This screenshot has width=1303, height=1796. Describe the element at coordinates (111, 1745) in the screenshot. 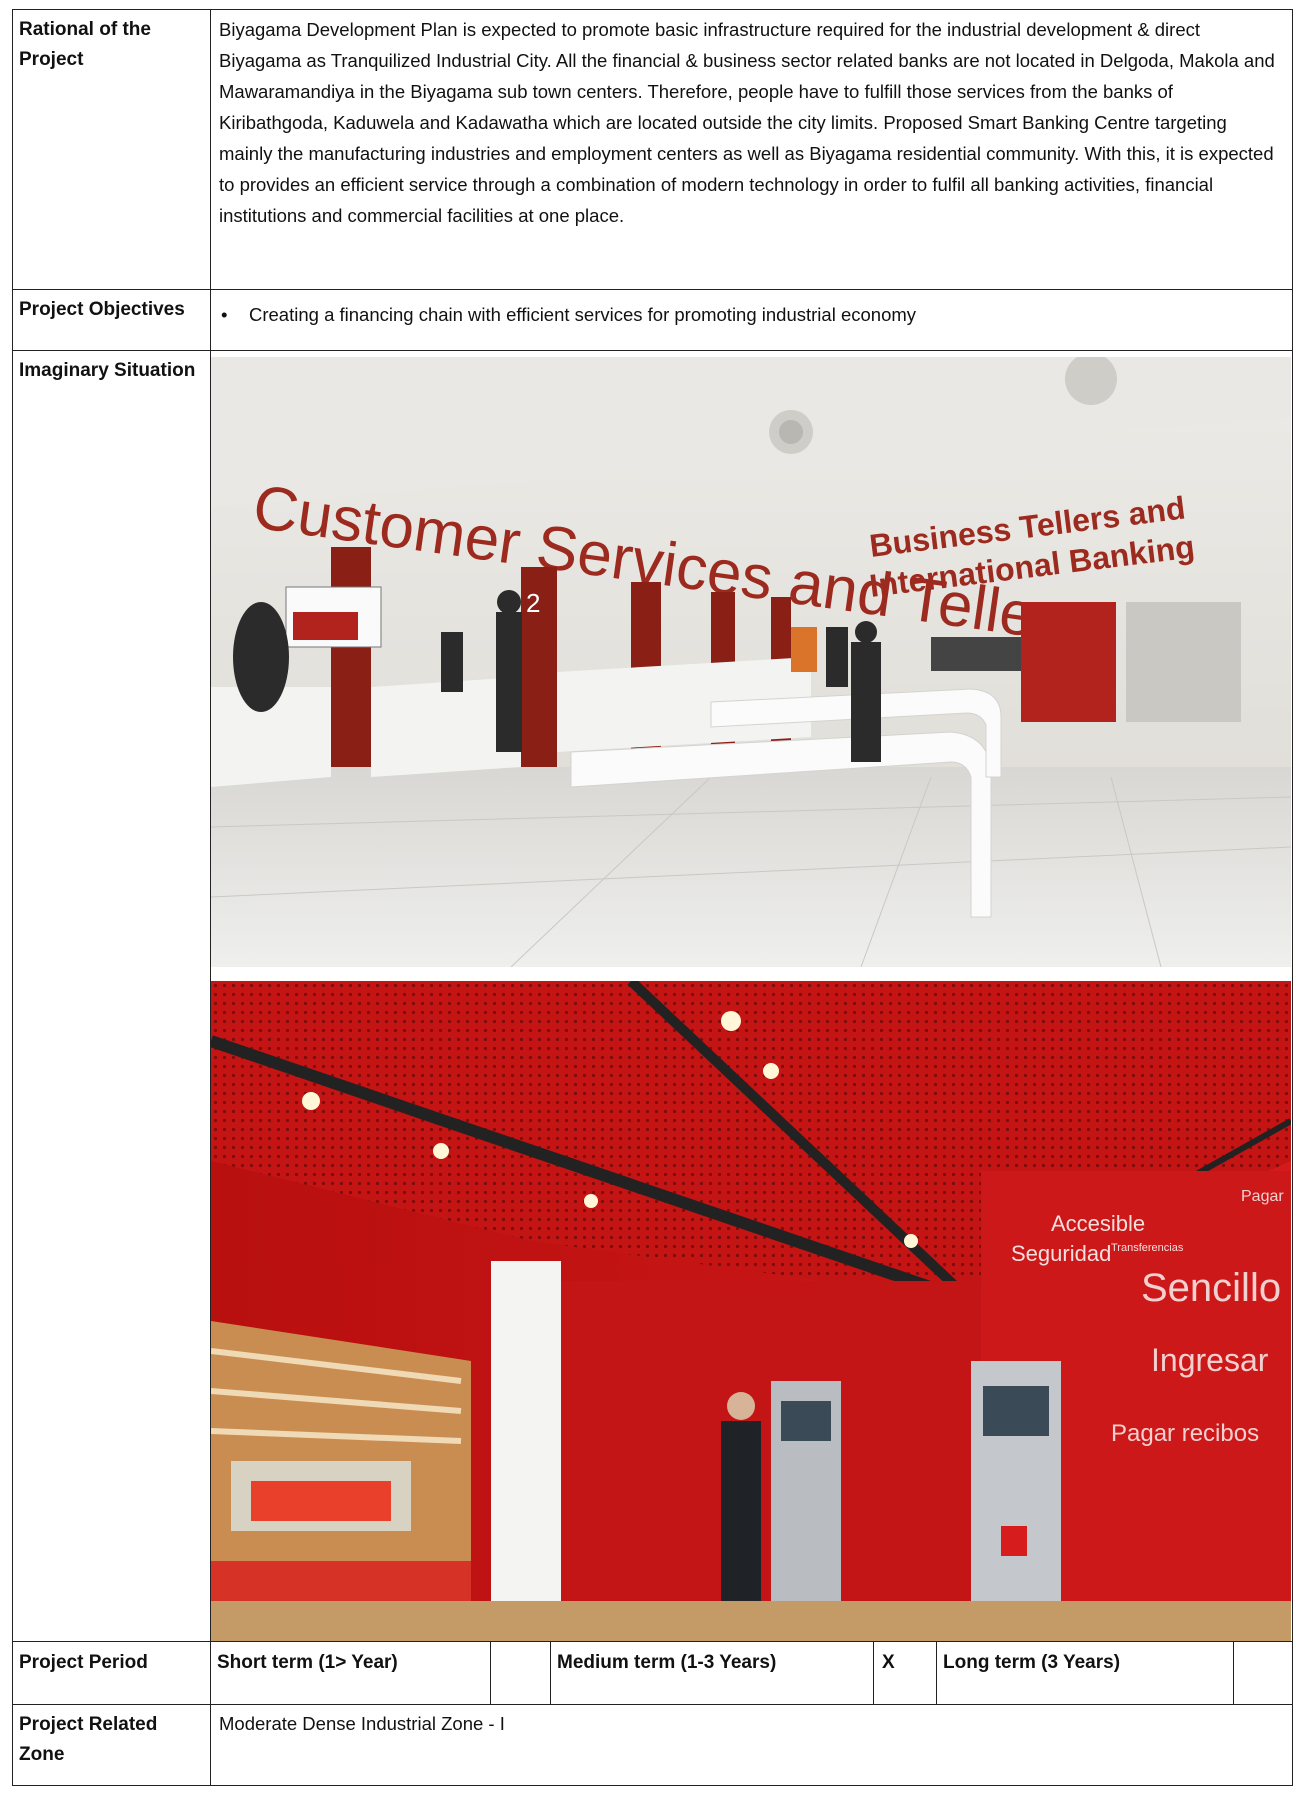

I see `zone-label: Project Related Zone` at that location.